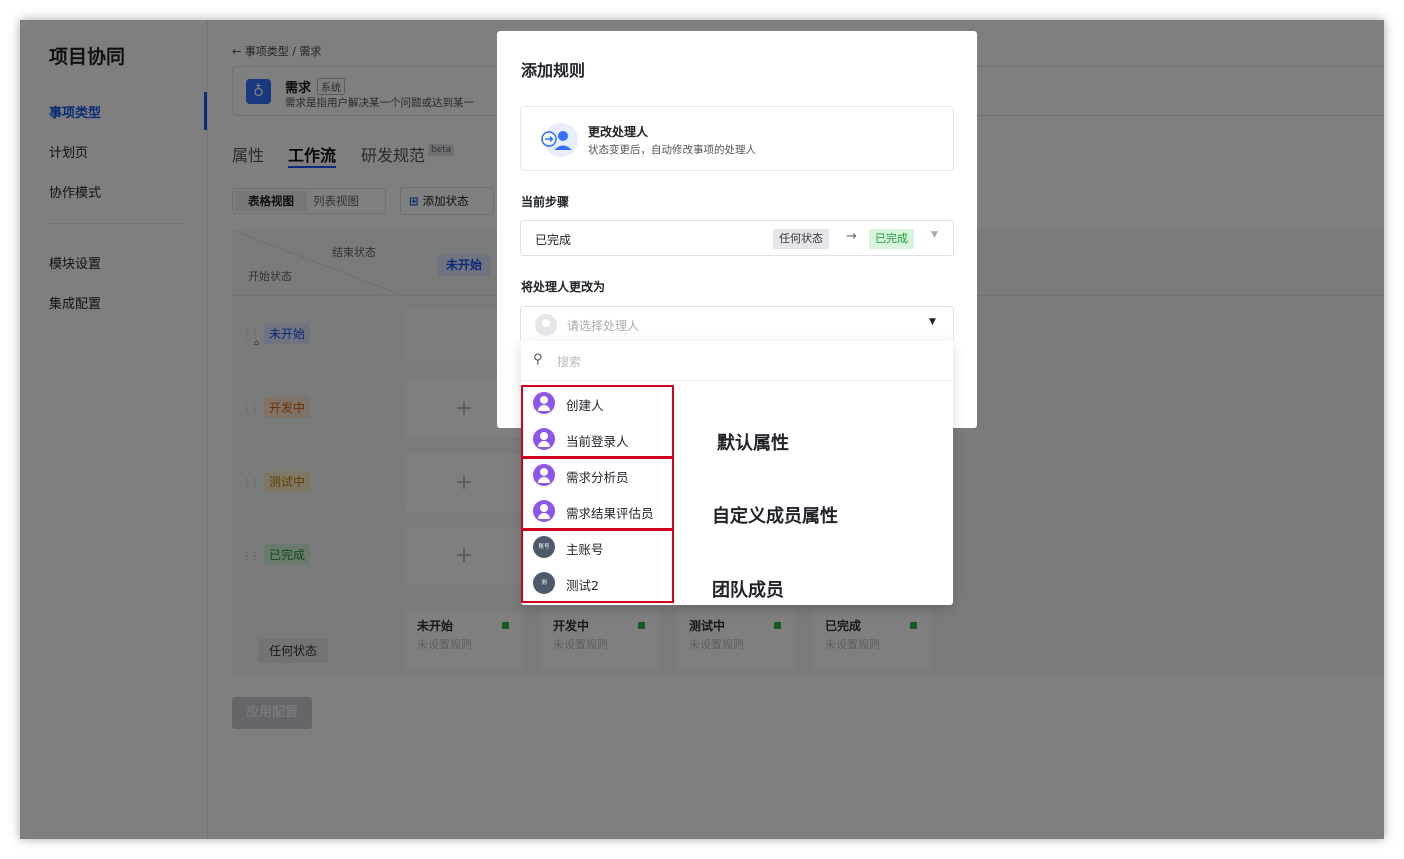 The width and height of the screenshot is (1404, 859). What do you see at coordinates (775, 516) in the screenshot?
I see `group-note-custom: 自定义成员属性` at bounding box center [775, 516].